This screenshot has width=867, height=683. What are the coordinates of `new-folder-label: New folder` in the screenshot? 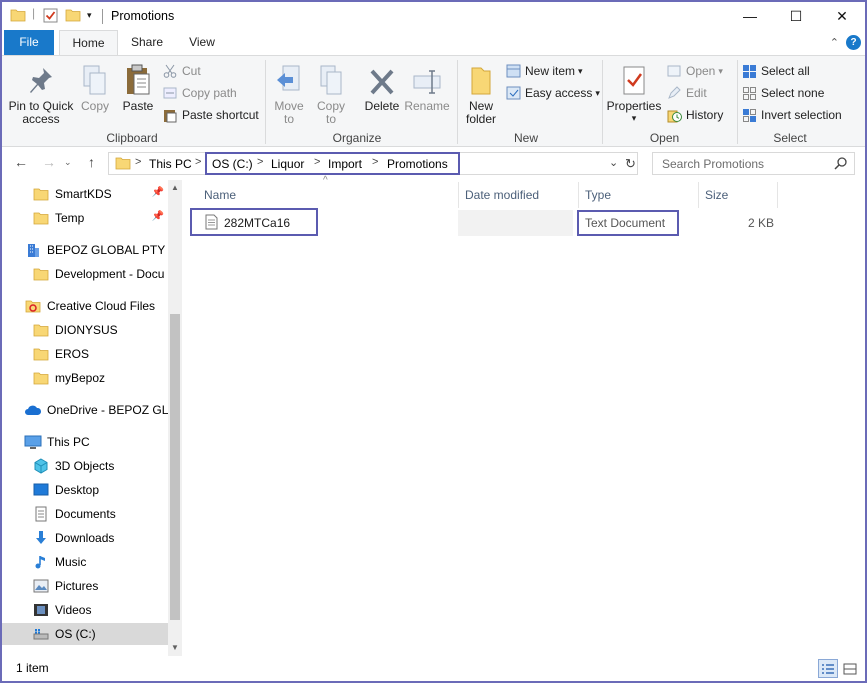 It's located at (481, 112).